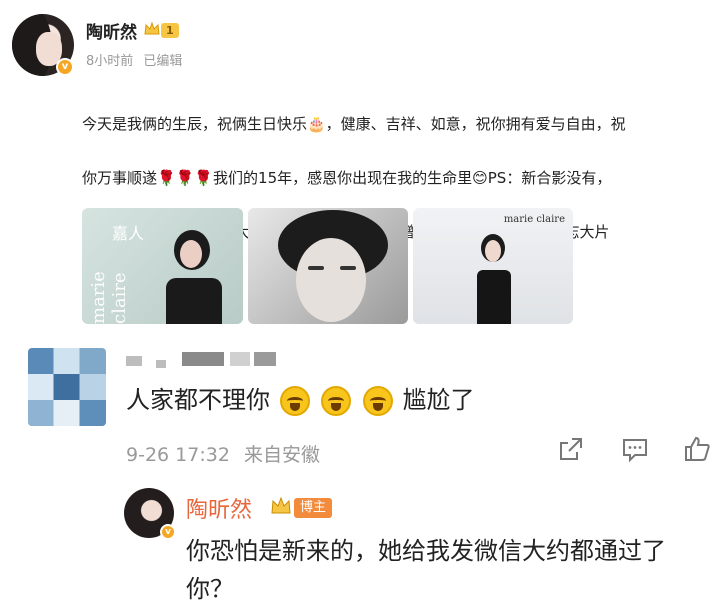 The image size is (724, 610). I want to click on commenter-avatar, so click(67, 387).